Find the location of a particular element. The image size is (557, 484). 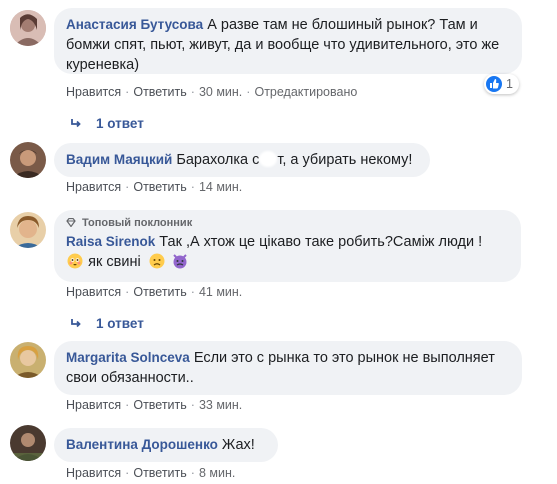

comment-text-line: як свині is located at coordinates (114, 262).